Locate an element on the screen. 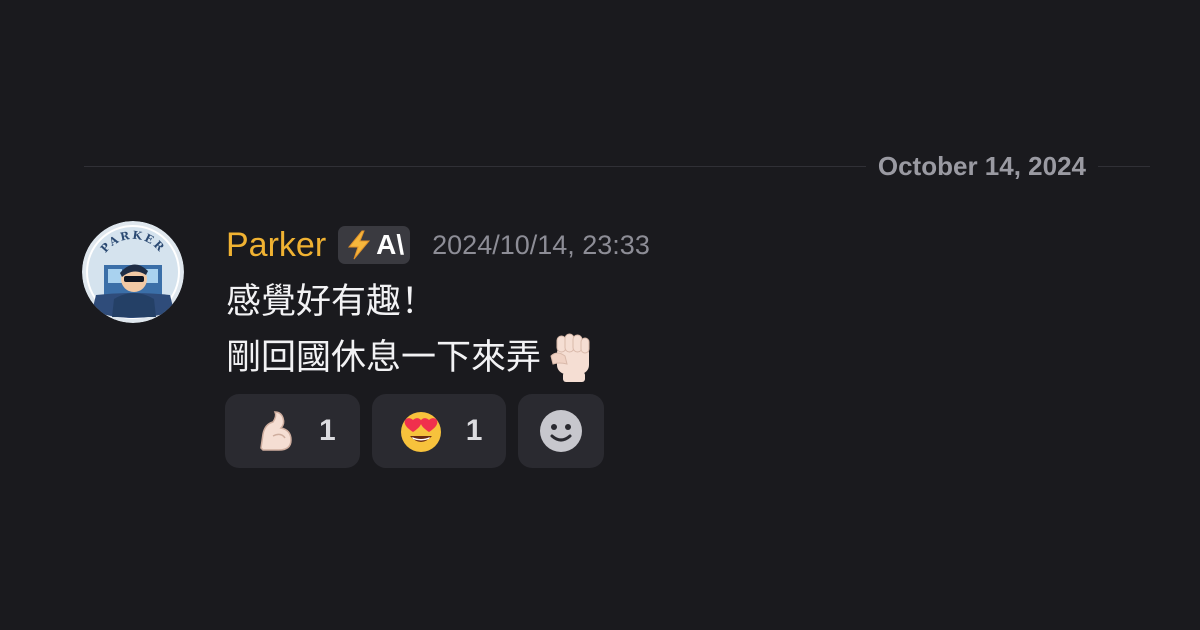 This screenshot has width=1200, height=630. reactions-bar: 1 1 is located at coordinates (415, 431).